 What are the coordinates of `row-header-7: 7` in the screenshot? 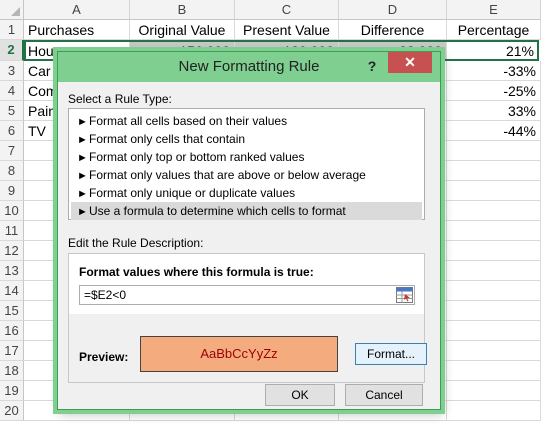 It's located at (12, 151).